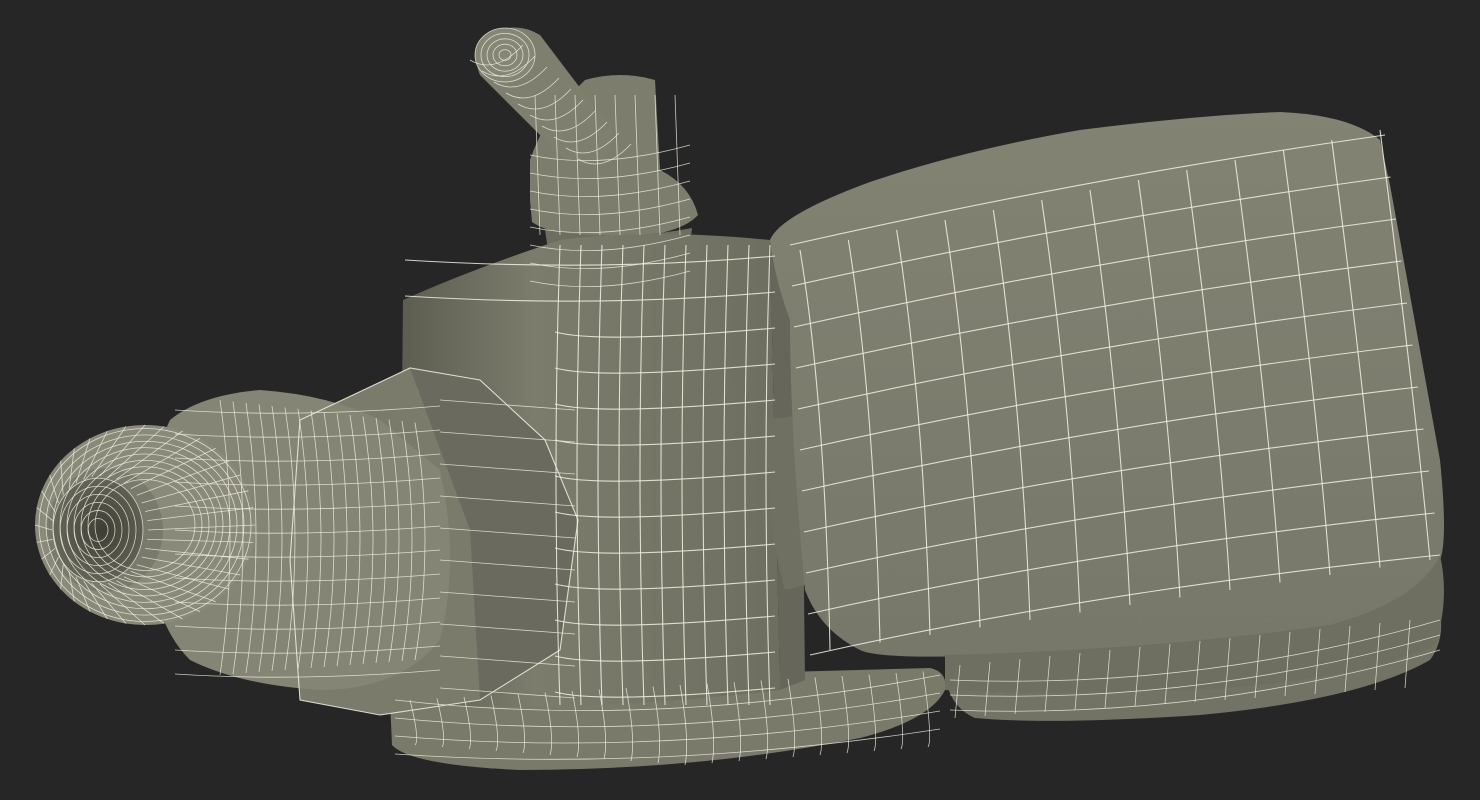 The width and height of the screenshot is (1480, 800). Describe the element at coordinates (586, 141) in the screenshot. I see `valve-stem` at that location.